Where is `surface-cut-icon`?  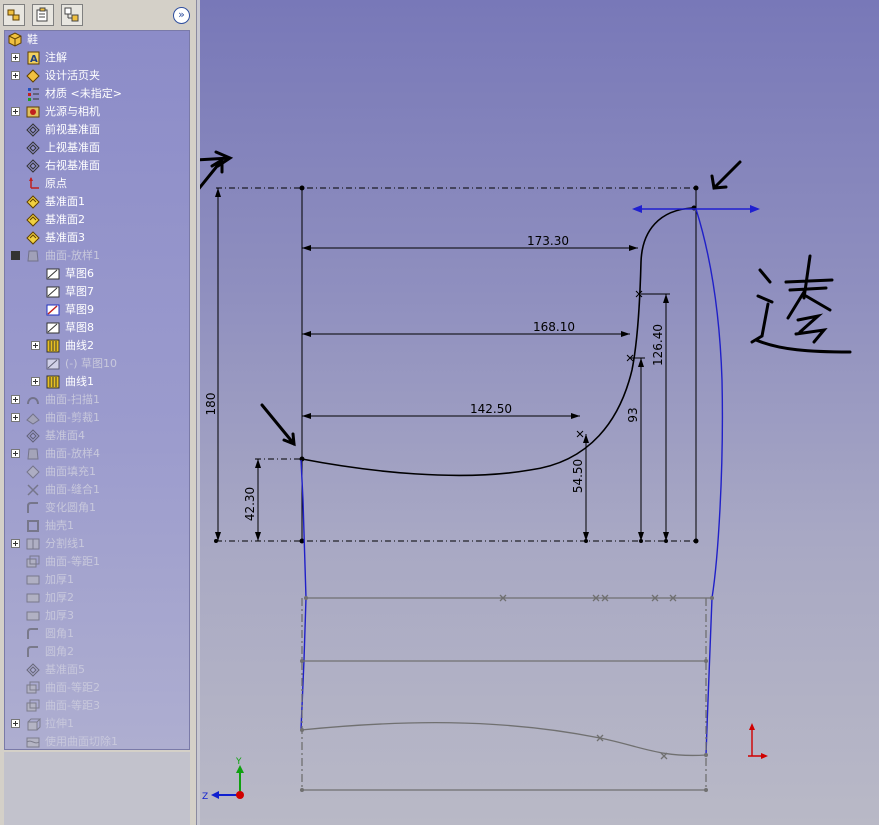 surface-cut-icon is located at coordinates (33, 742).